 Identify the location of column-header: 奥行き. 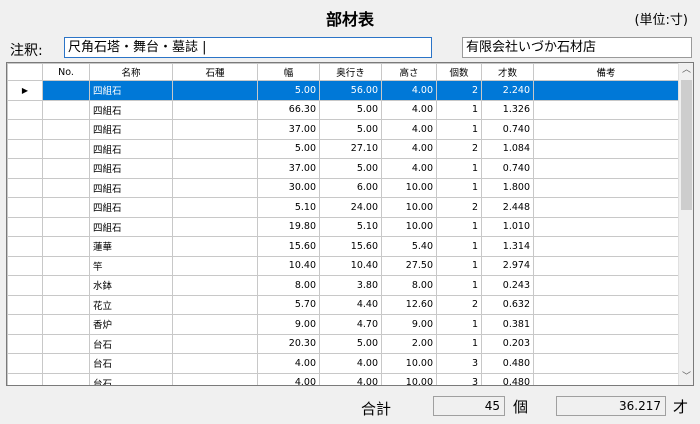
(350, 72).